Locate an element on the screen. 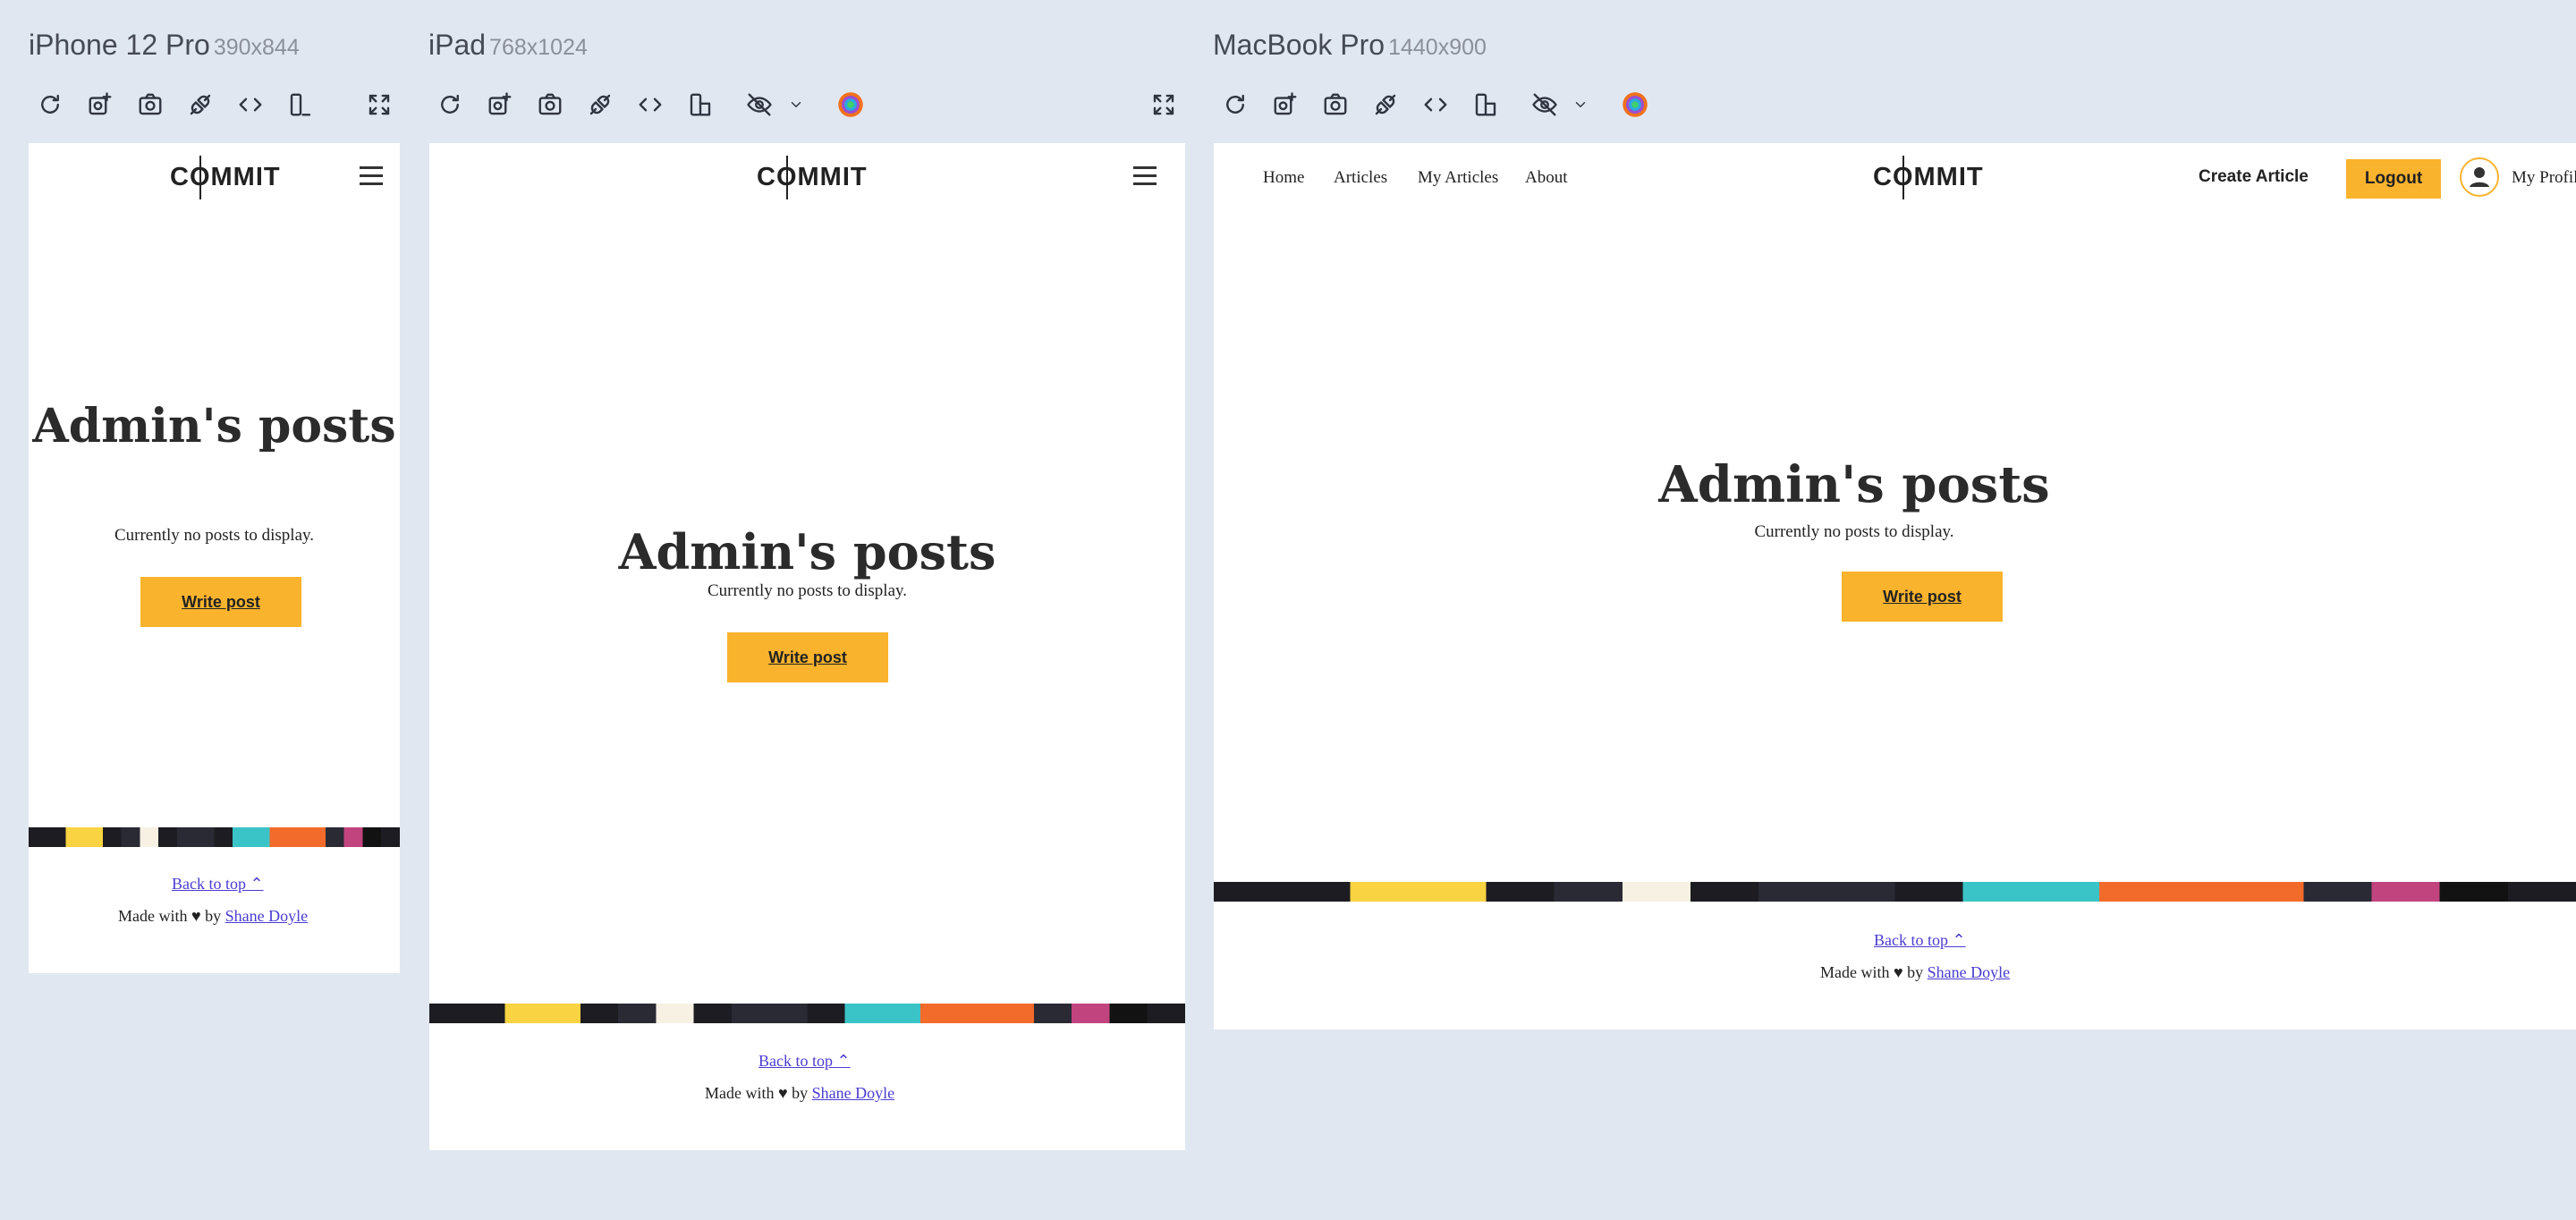 Image resolution: width=2576 pixels, height=1220 pixels. fullscreen-icon is located at coordinates (1163, 105).